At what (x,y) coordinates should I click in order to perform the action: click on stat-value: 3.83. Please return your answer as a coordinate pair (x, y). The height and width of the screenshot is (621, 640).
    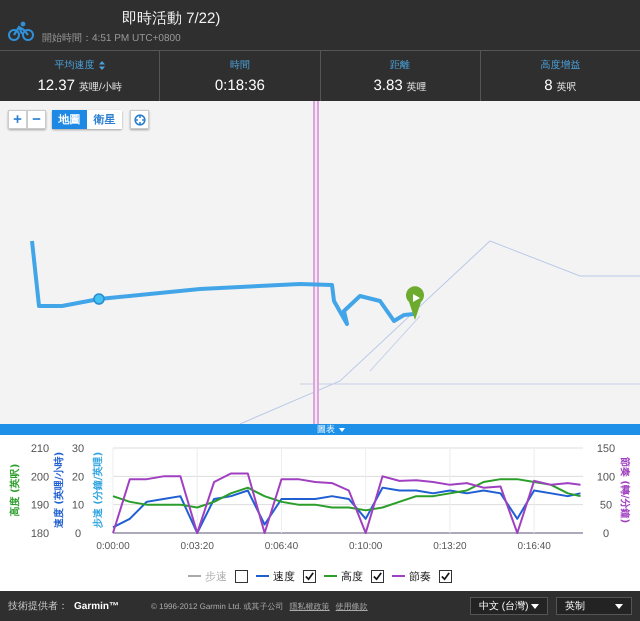
    Looking at the image, I should click on (388, 85).